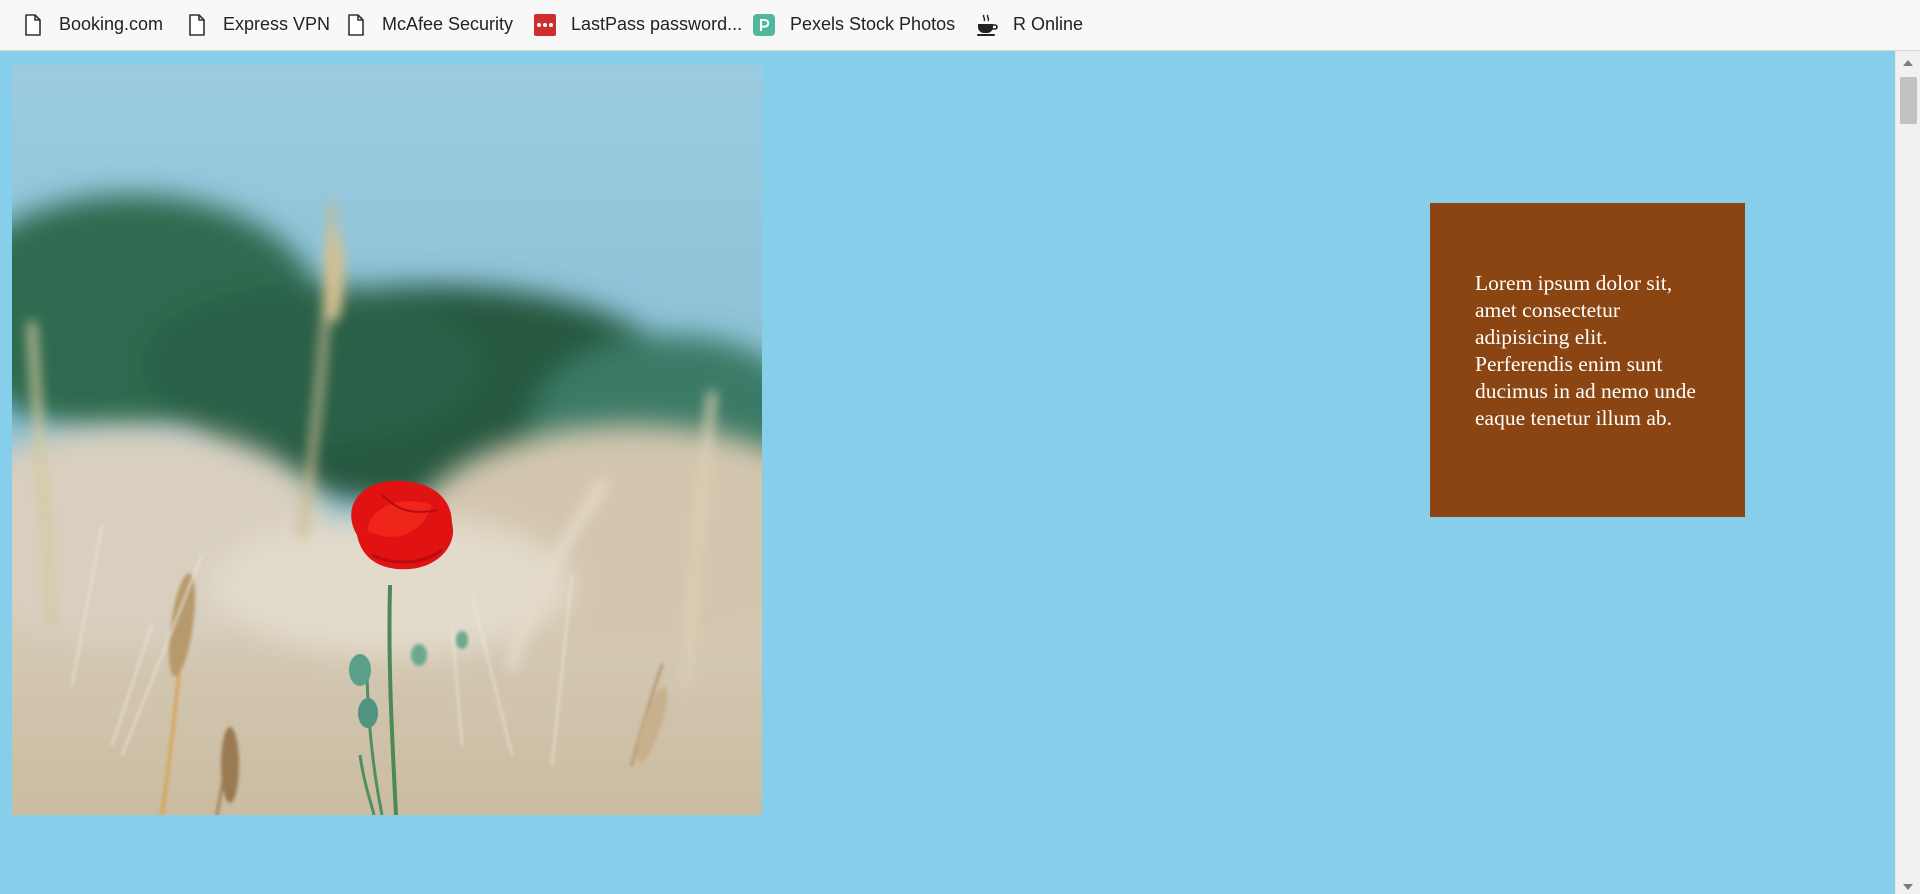 The height and width of the screenshot is (894, 1920). I want to click on bookmark-label: Pexels Stock Photos, so click(873, 24).